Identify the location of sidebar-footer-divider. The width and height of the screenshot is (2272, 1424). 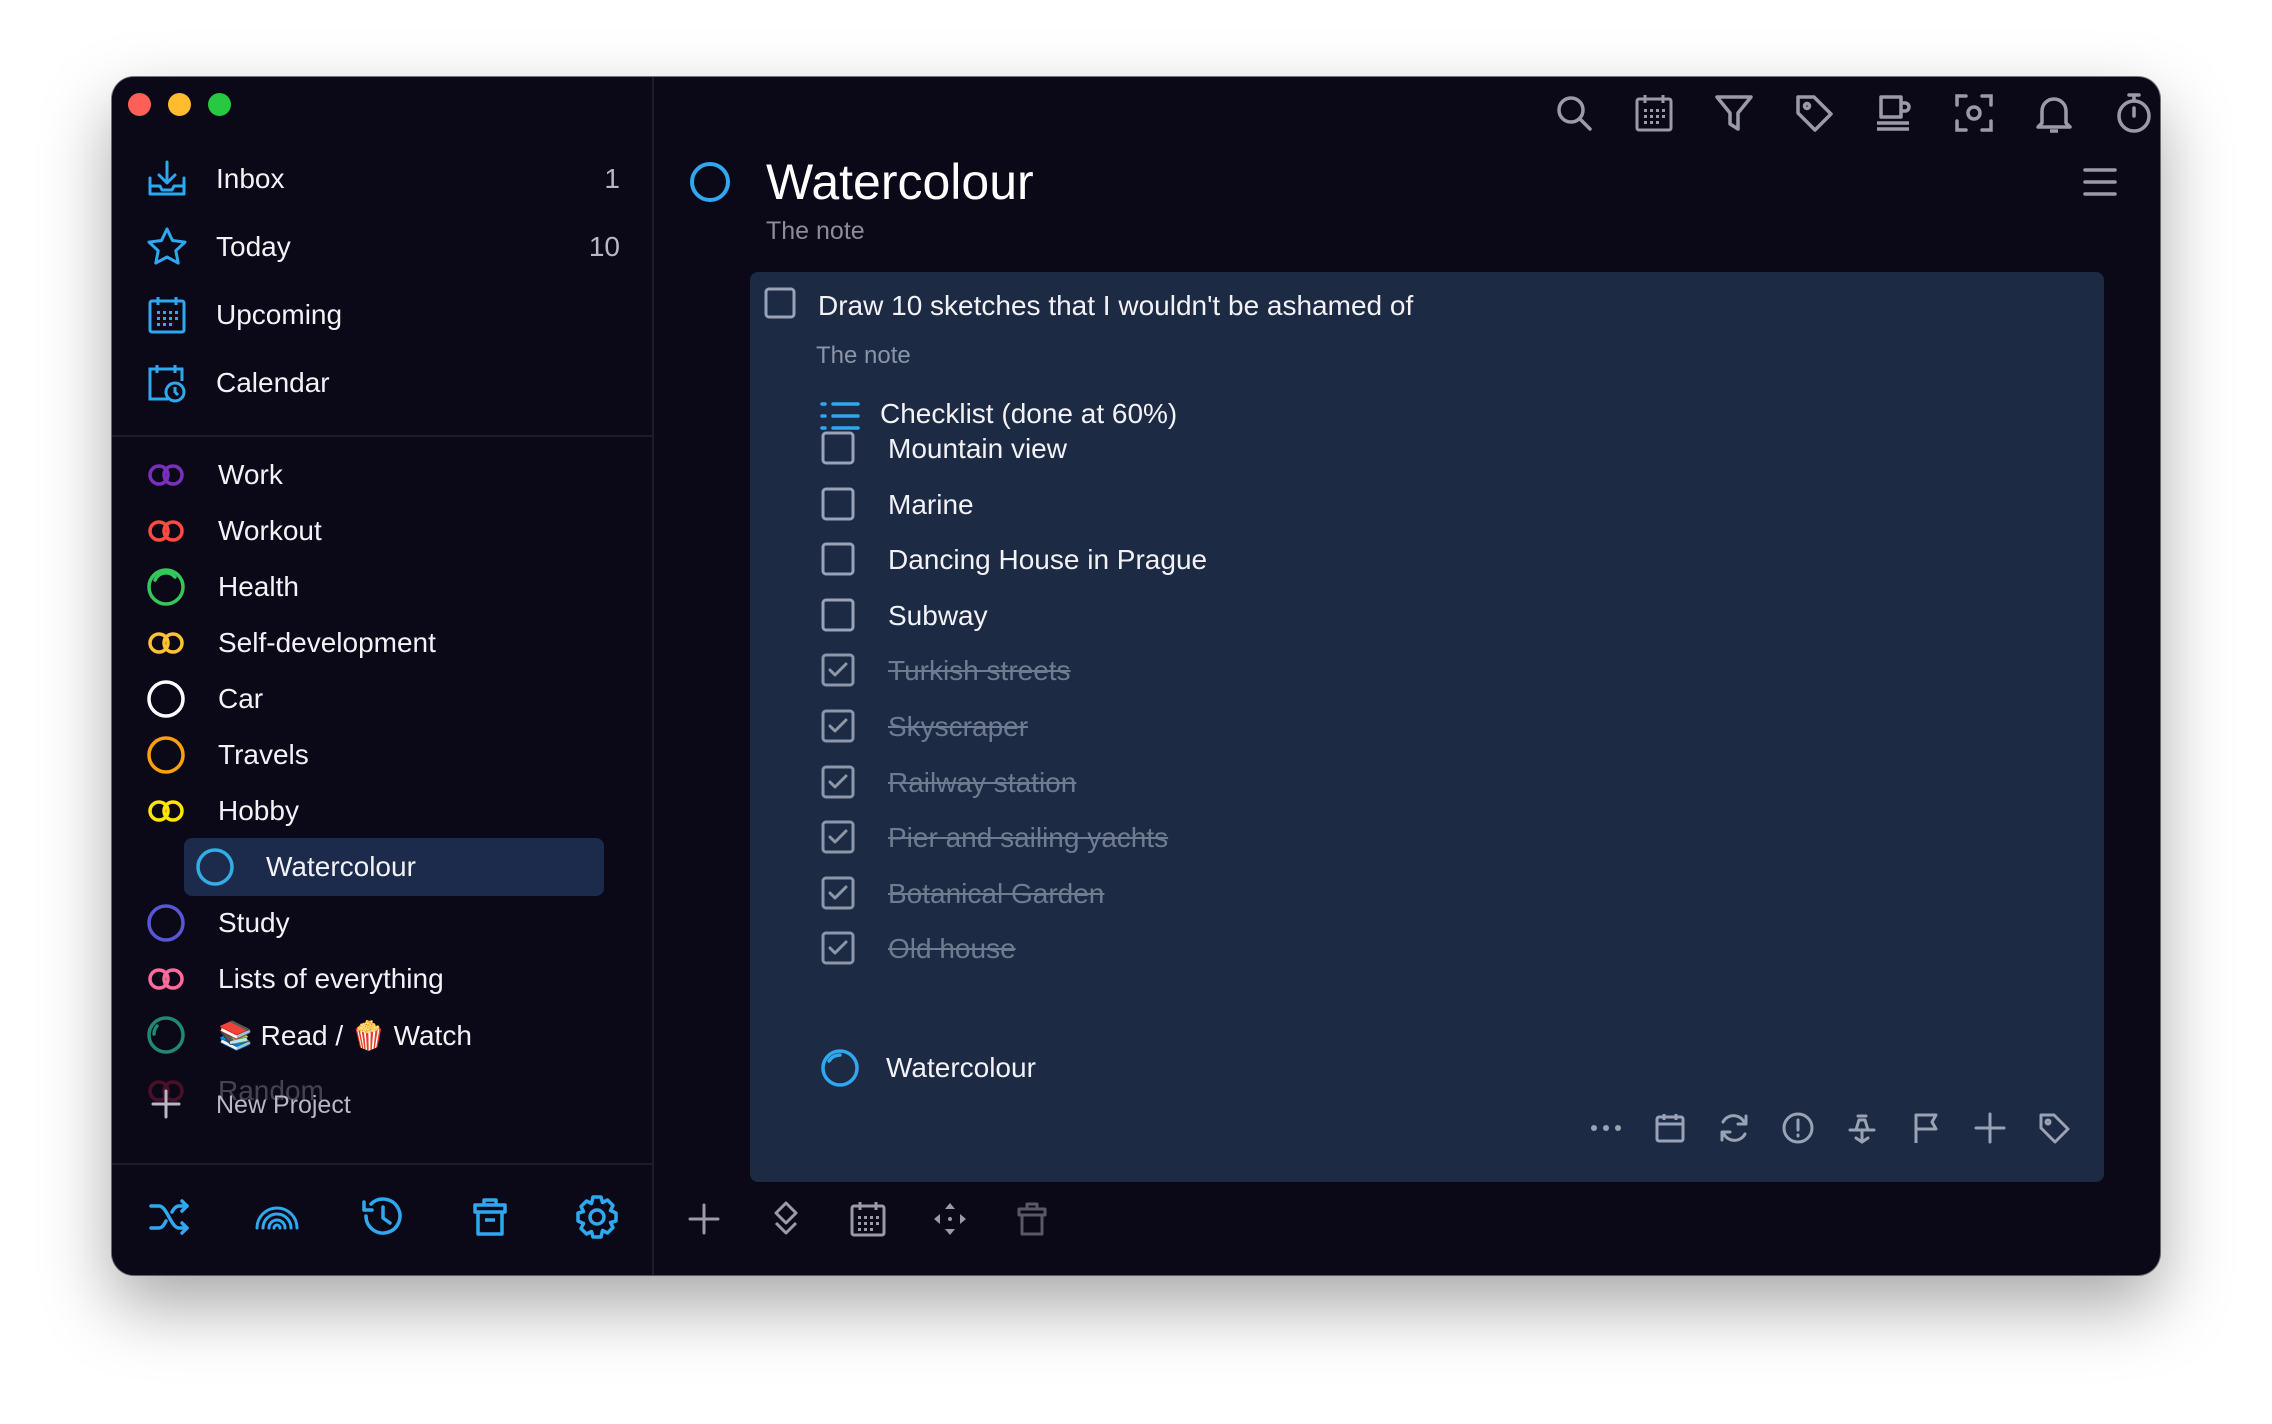
(382, 1164).